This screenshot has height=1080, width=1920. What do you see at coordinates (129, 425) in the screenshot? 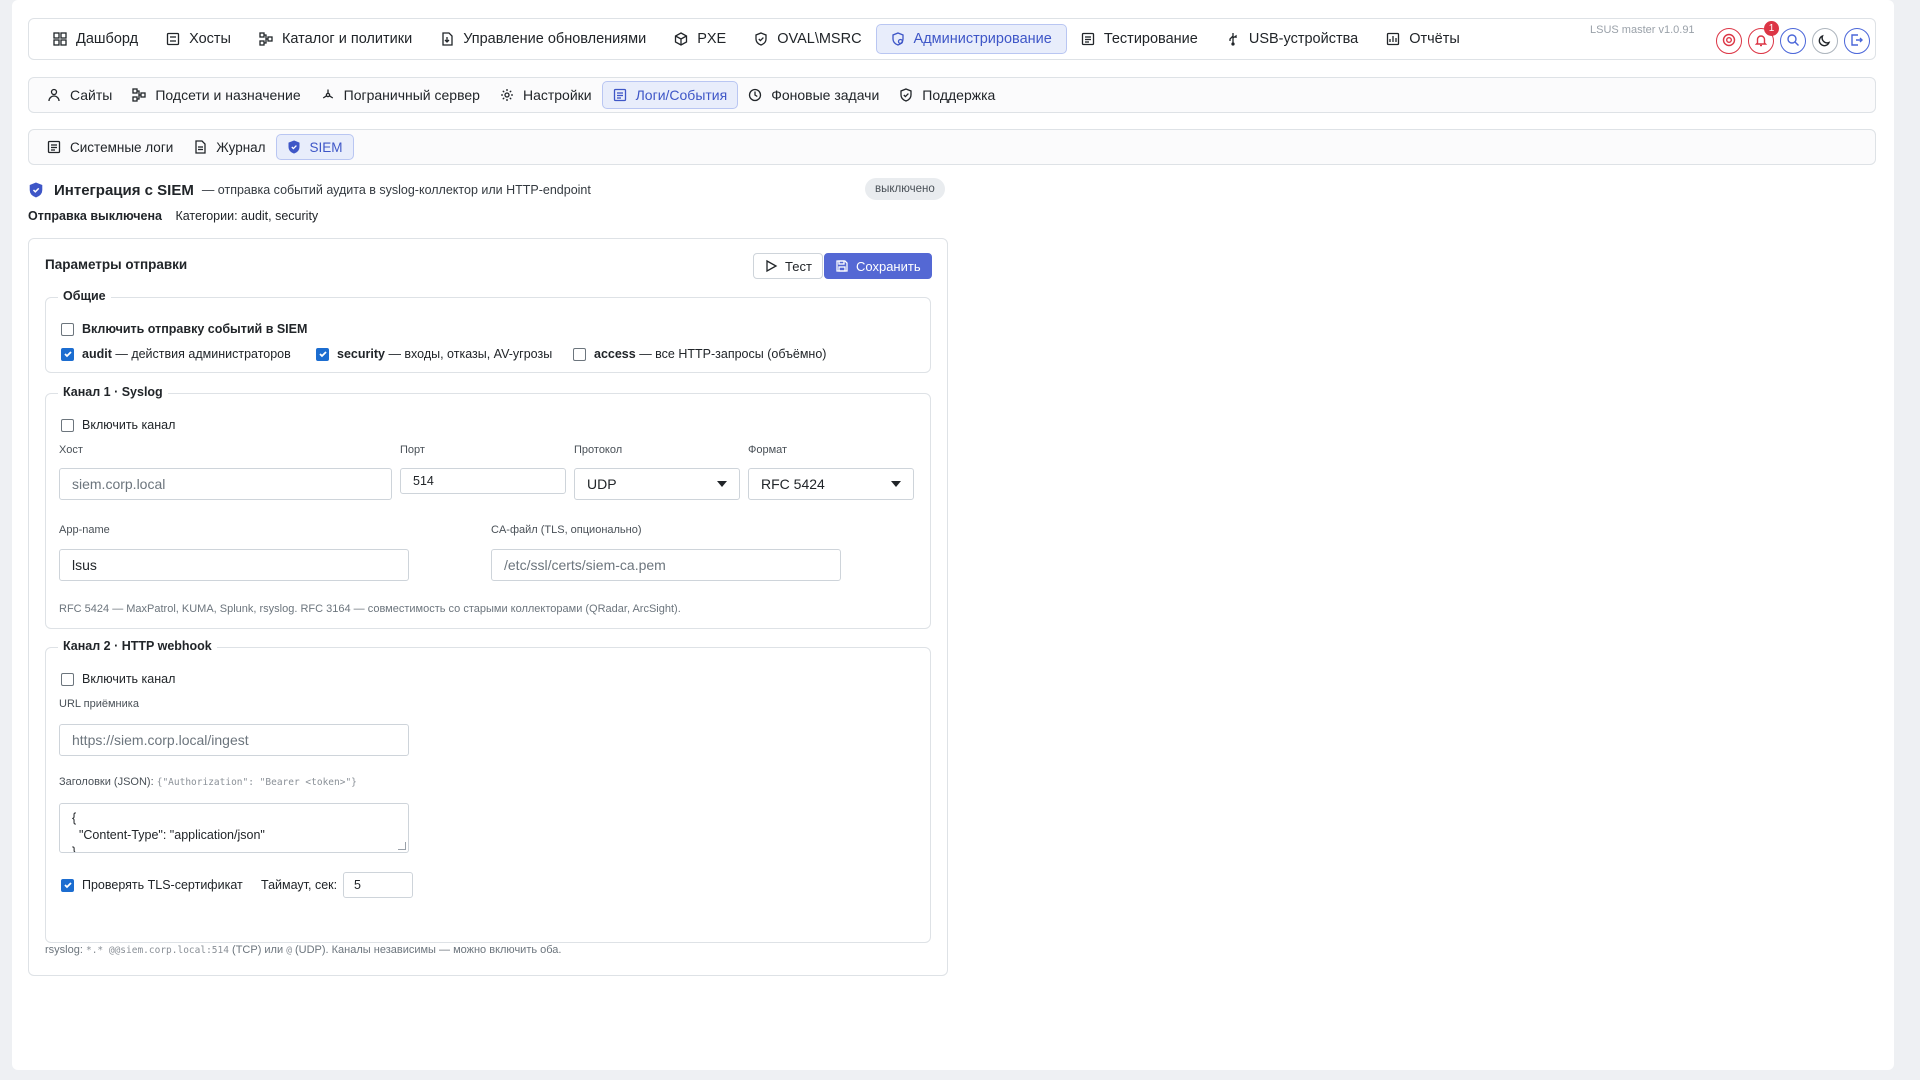
I see `syslog-enable-label: Включить канал` at bounding box center [129, 425].